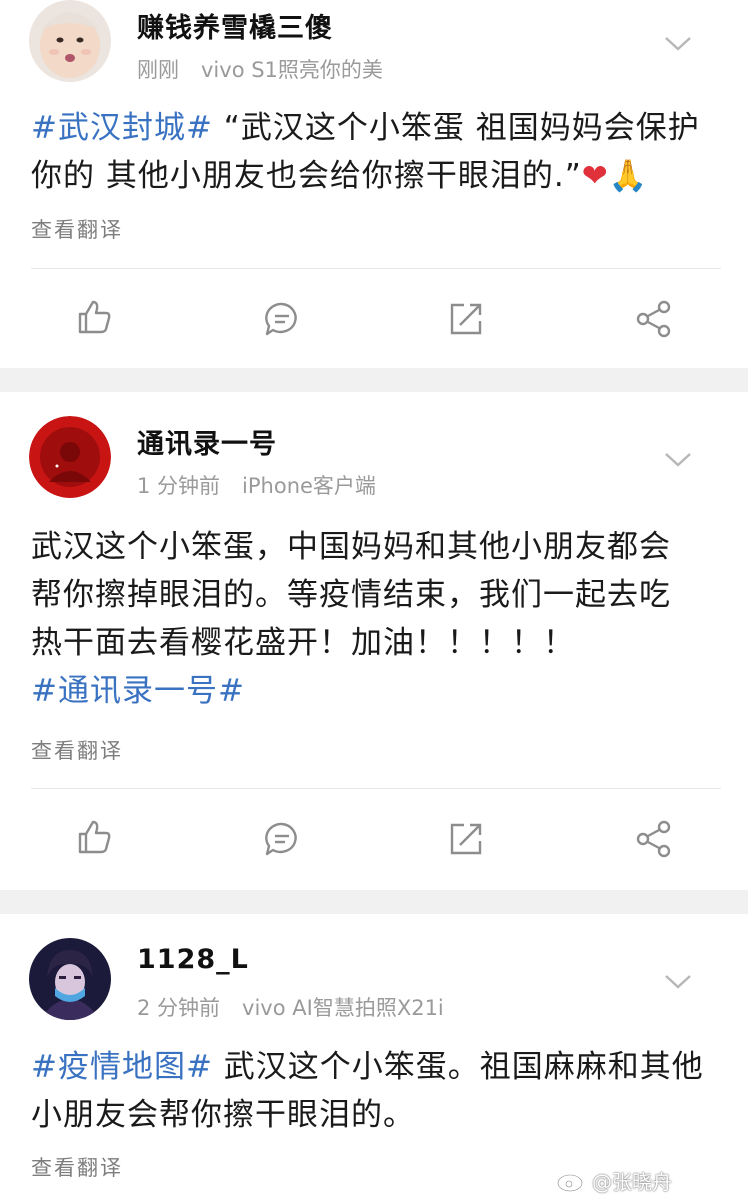  What do you see at coordinates (458, 1067) in the screenshot?
I see `post-text-line: 武汉这个小笨蛋。祖国麻麻和其他` at bounding box center [458, 1067].